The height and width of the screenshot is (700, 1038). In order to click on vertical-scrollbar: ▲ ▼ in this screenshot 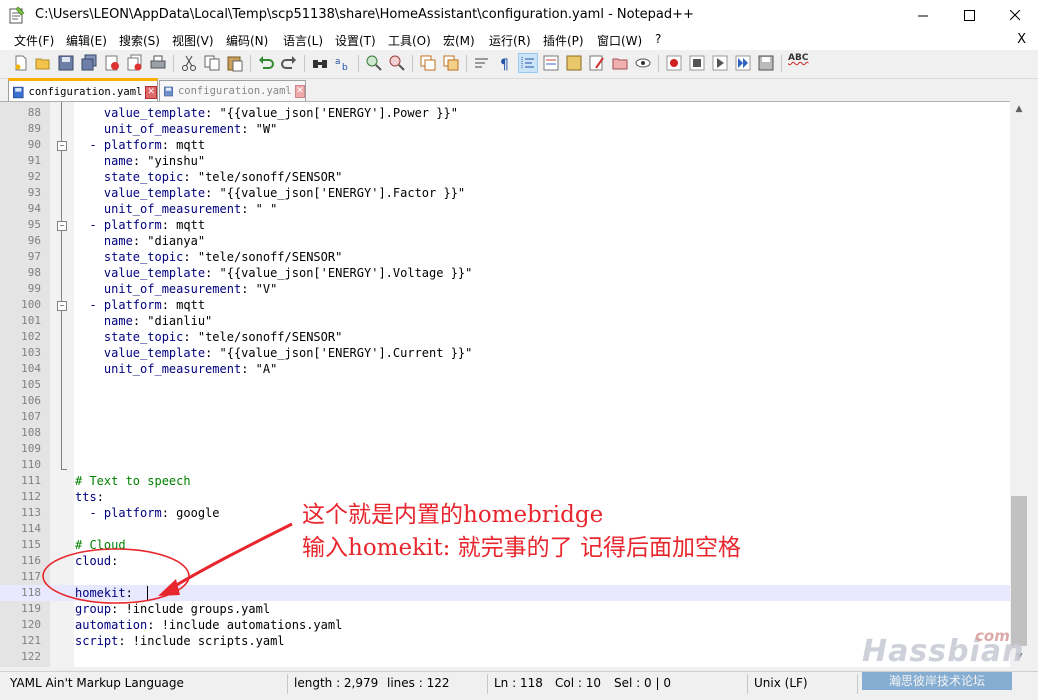, I will do `click(1019, 383)`.